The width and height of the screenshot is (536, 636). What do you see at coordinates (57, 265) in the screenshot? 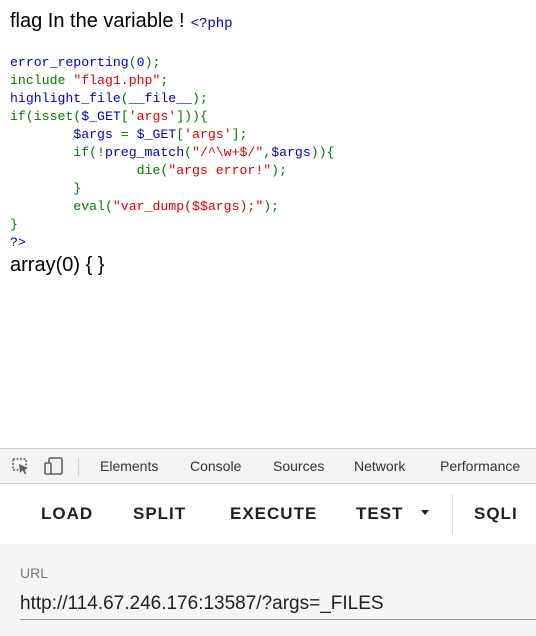
I see `var-dump-output: array(0) { }` at bounding box center [57, 265].